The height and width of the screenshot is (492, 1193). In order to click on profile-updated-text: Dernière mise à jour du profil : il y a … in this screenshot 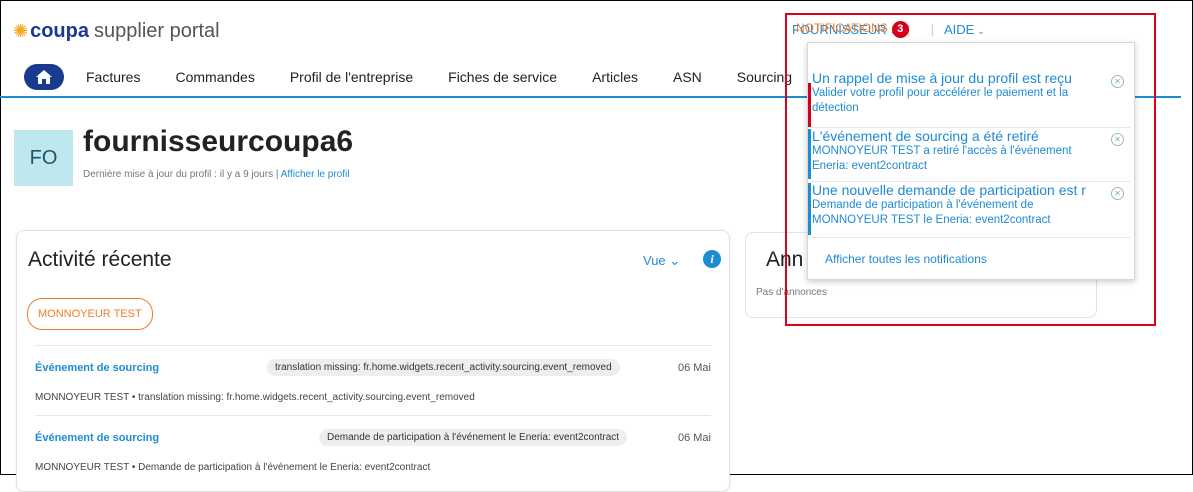, I will do `click(181, 174)`.